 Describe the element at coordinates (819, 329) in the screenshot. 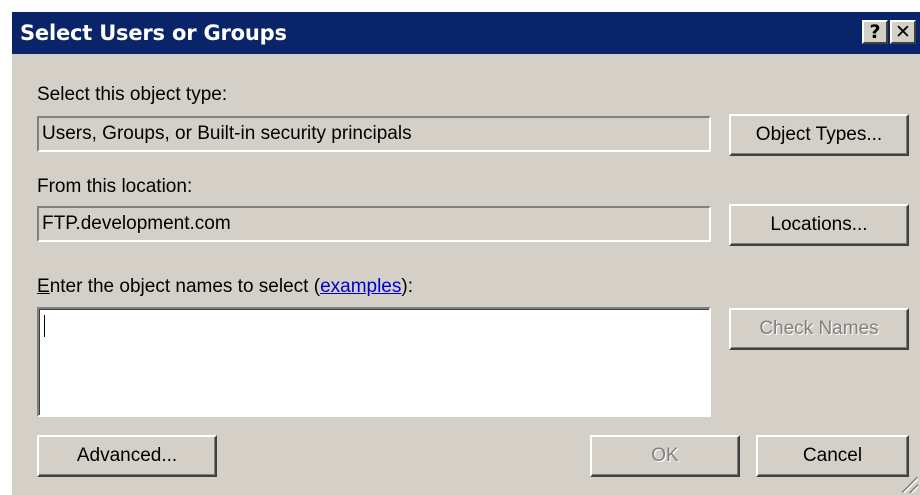

I see `check-names-button: Check Names` at that location.